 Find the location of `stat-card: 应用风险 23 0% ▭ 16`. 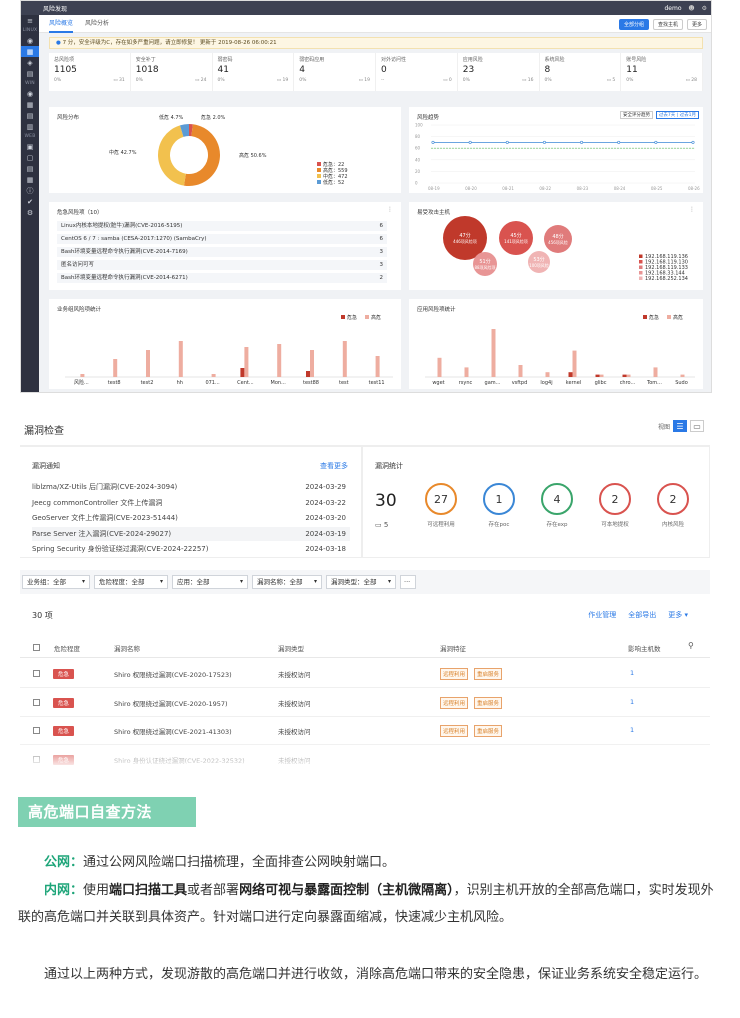

stat-card: 应用风险 23 0% ▭ 16 is located at coordinates (499, 72).